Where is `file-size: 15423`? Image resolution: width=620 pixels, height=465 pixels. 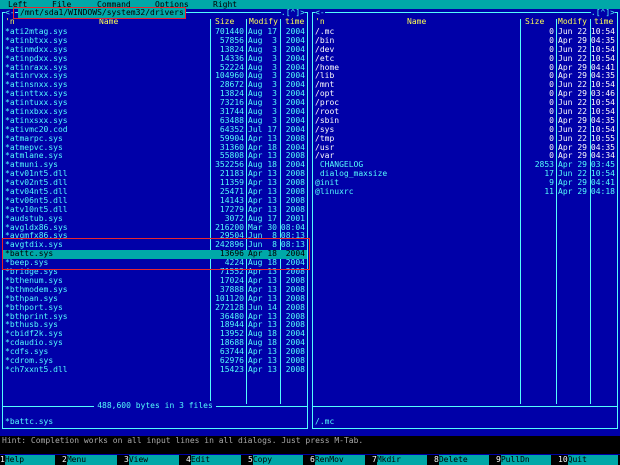
file-size: 15423 is located at coordinates (231, 369).